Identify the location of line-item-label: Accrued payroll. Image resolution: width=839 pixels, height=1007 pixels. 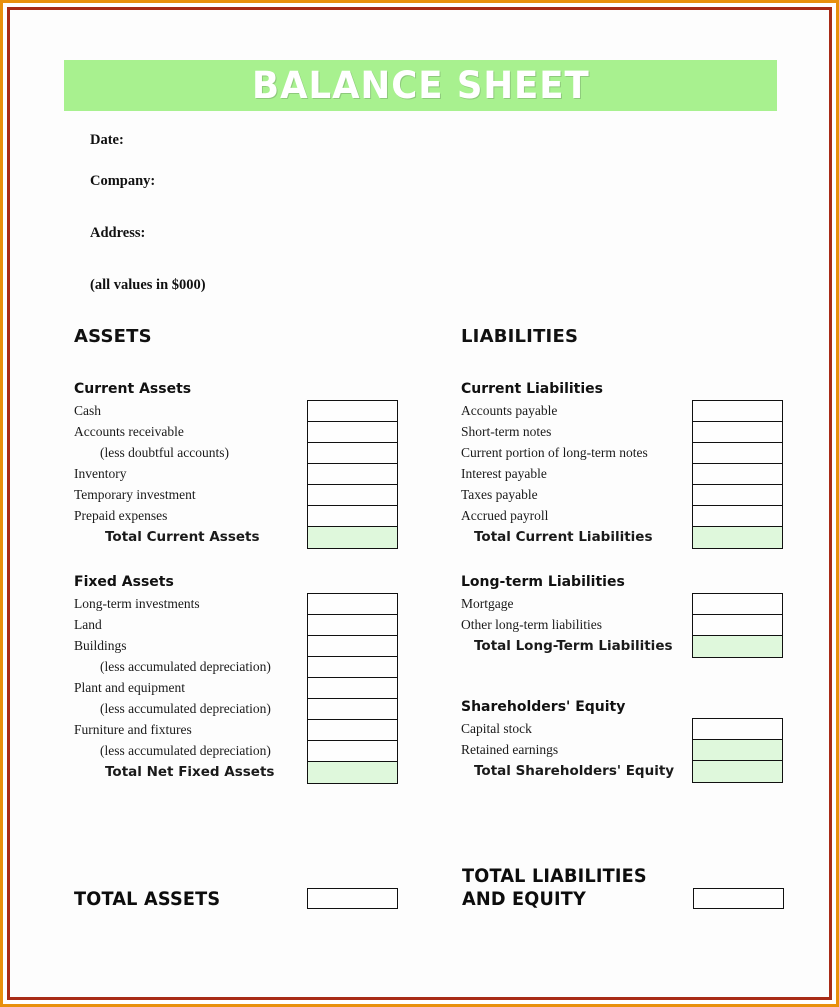
(505, 515).